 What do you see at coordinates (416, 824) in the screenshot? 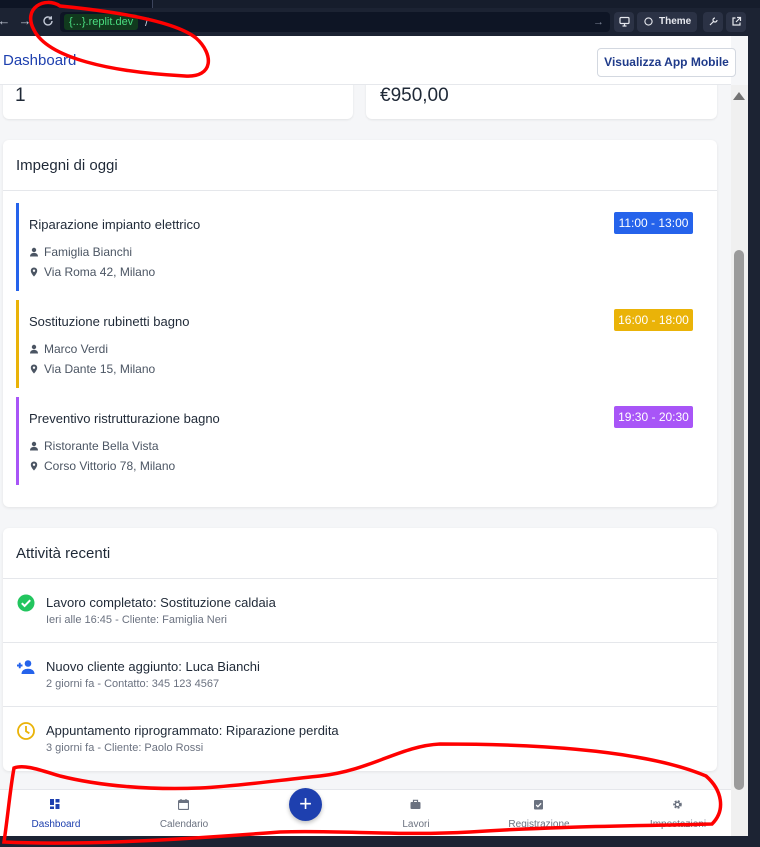
I see `nav-label: Lavori` at bounding box center [416, 824].